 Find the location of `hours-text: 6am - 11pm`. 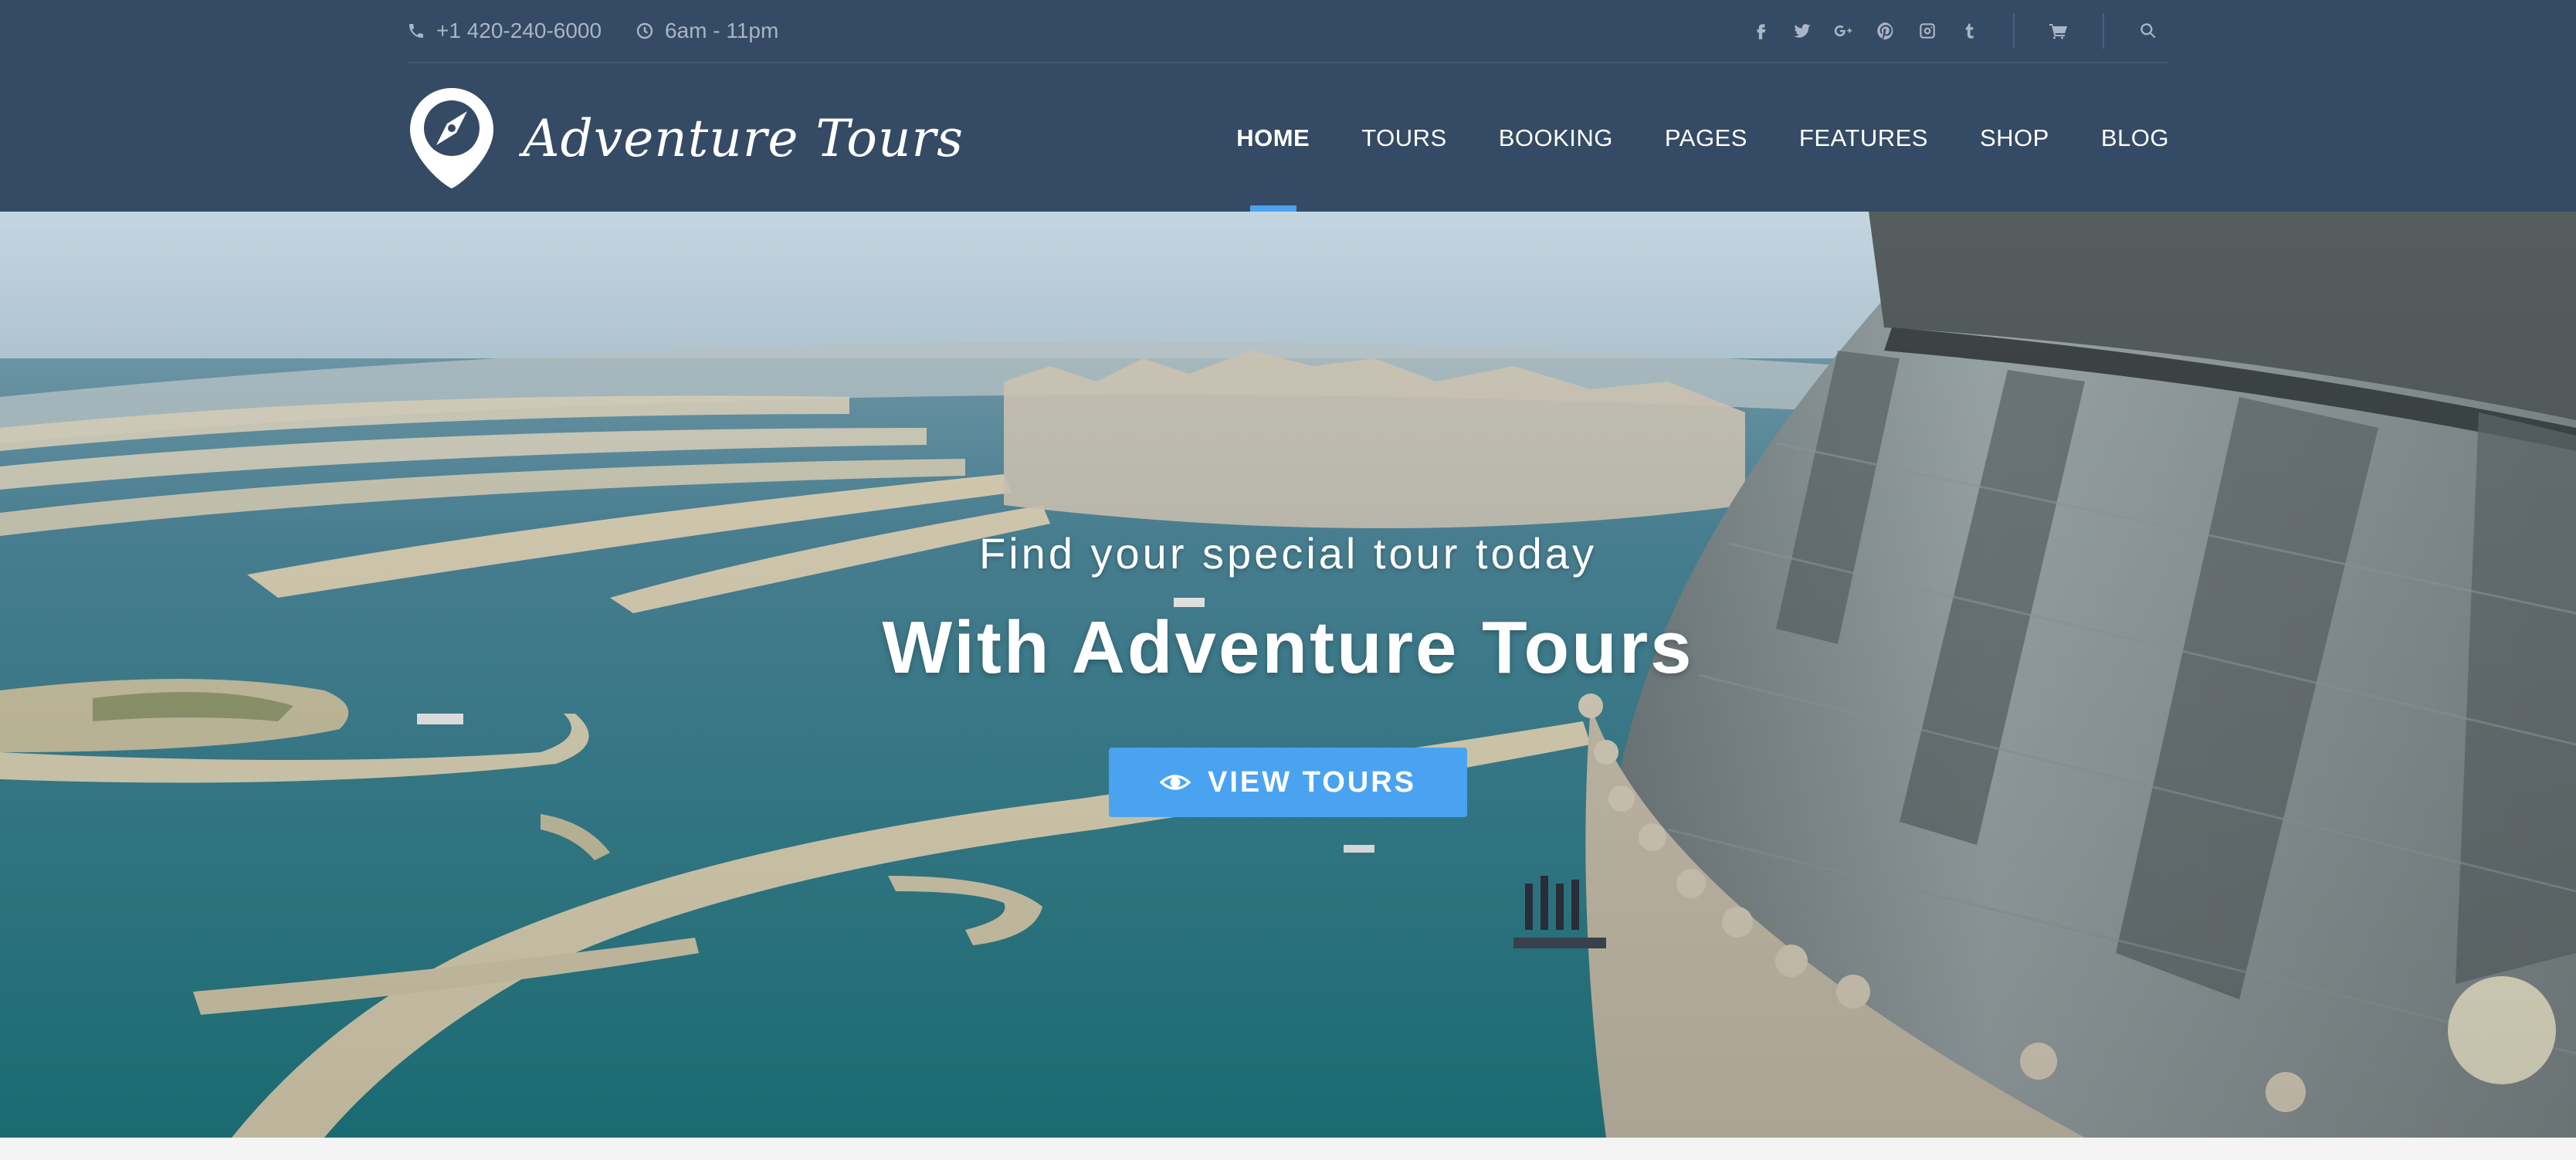

hours-text: 6am - 11pm is located at coordinates (722, 30).